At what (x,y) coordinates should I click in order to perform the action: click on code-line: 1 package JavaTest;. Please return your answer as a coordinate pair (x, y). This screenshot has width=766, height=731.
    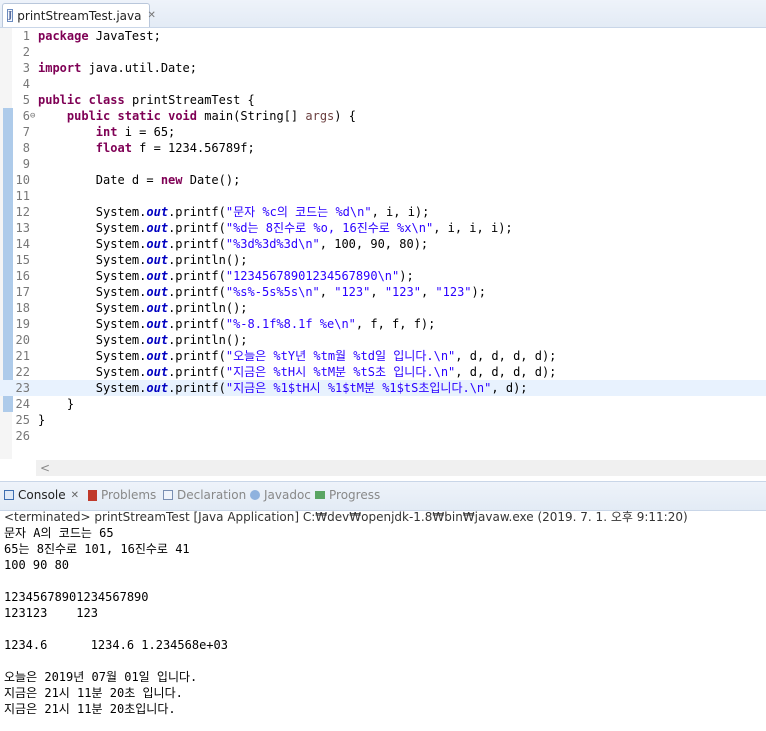
    Looking at the image, I should click on (383, 36).